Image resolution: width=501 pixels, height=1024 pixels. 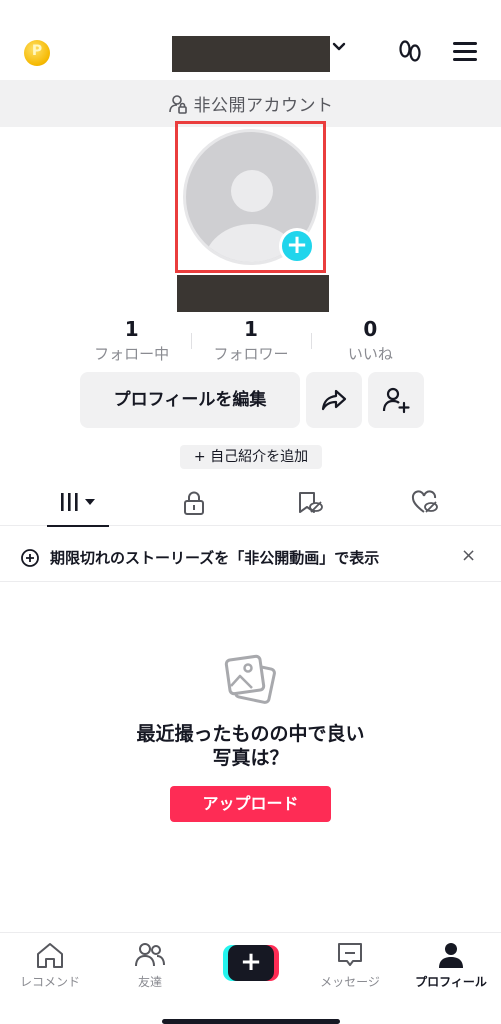 I want to click on expired-stories-notice: 期限切れのストーリーズを「非公開動画」で表示 ×, so click(x=250, y=557).